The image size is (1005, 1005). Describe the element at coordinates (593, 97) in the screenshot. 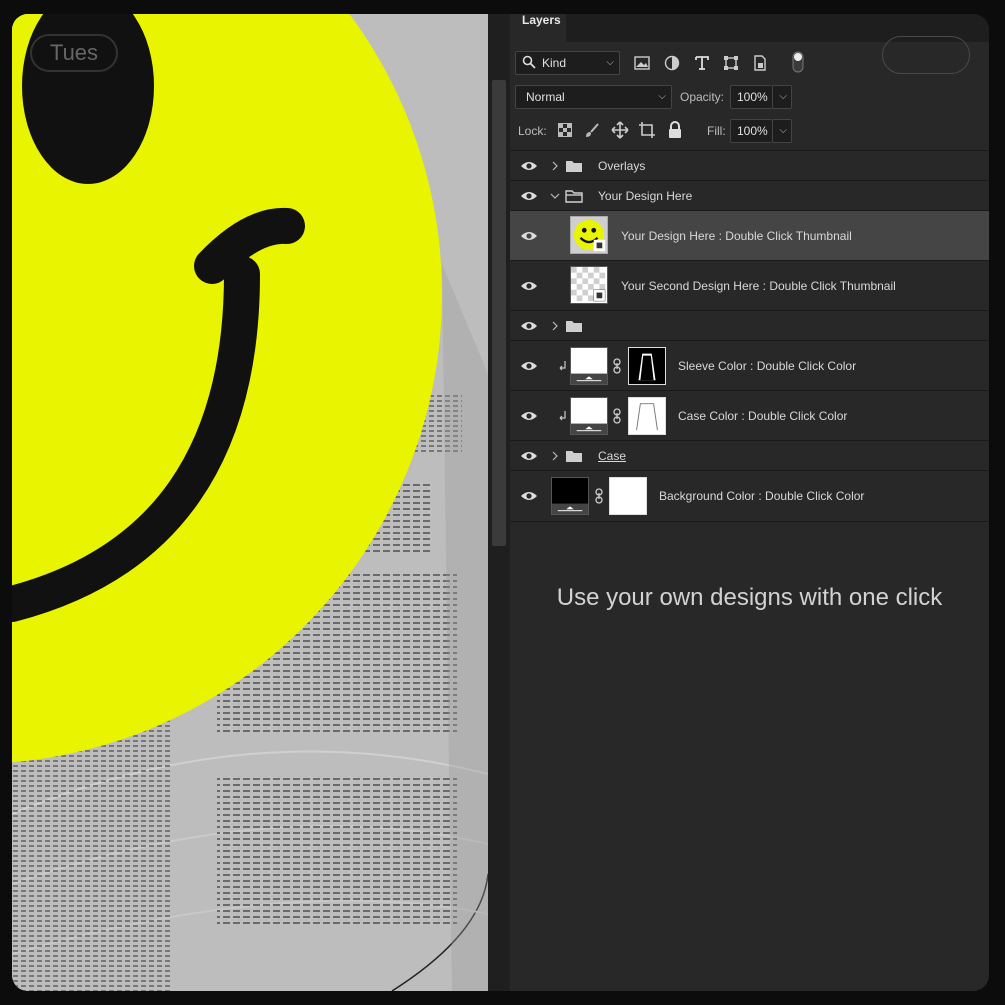

I see `blend-mode-select: Normal ⌵` at that location.